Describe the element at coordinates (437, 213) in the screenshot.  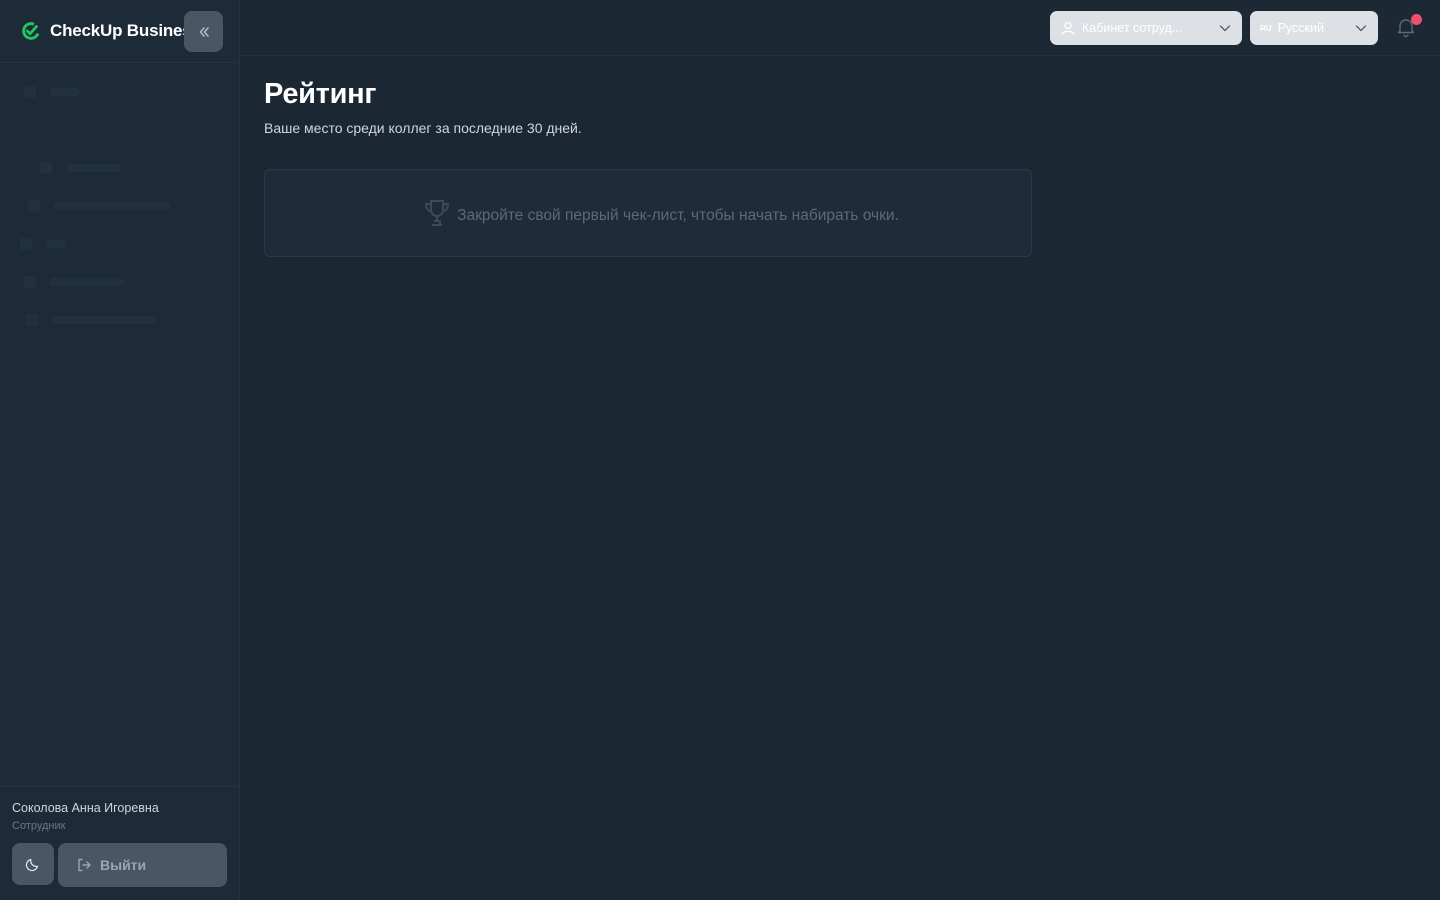
I see `trophy-icon` at that location.